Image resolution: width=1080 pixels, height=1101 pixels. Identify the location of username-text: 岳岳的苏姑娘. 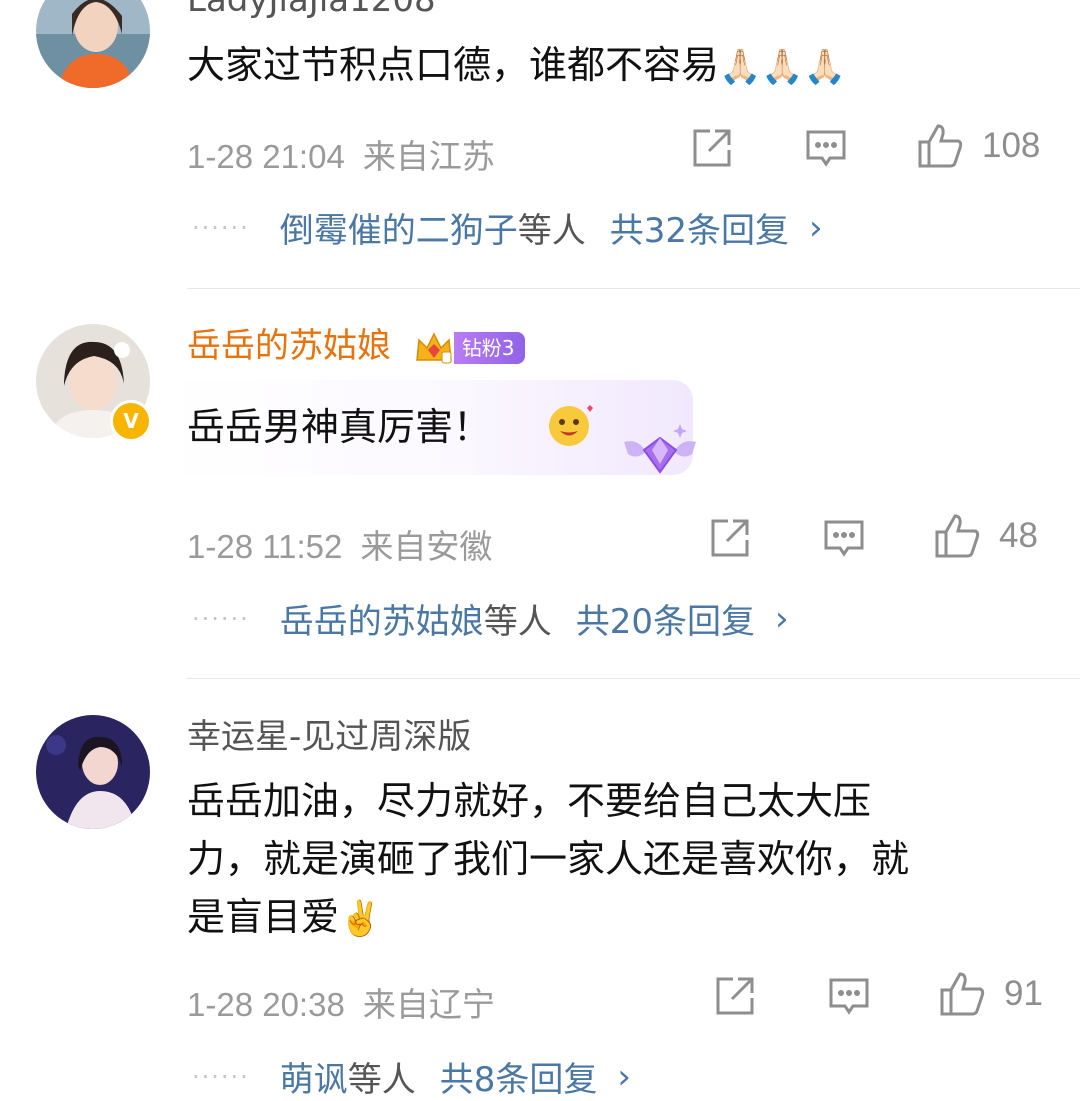
(289, 346).